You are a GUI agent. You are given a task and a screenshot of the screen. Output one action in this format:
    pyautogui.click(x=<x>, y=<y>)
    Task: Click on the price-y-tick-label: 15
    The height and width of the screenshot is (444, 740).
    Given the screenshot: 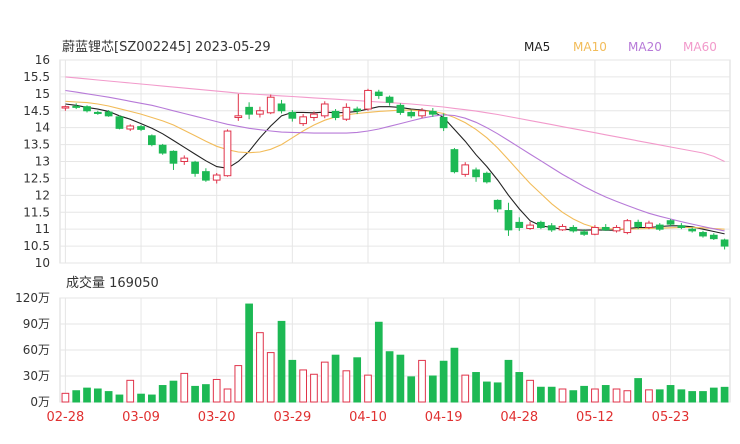 What is the action you would take?
    pyautogui.click(x=42, y=94)
    